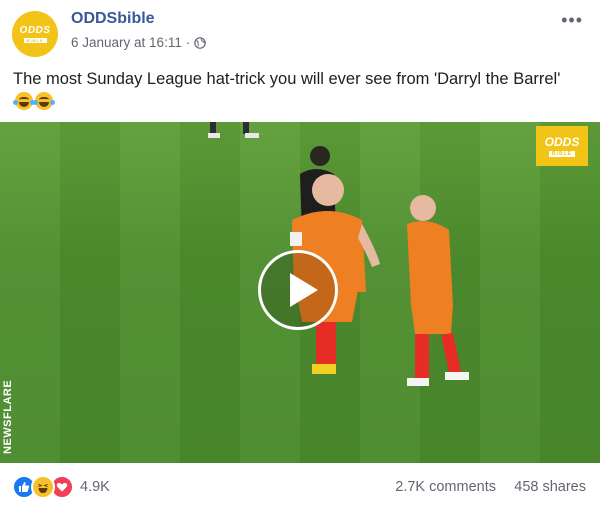 The height and width of the screenshot is (508, 600). What do you see at coordinates (200, 42) in the screenshot?
I see `globe-icon` at bounding box center [200, 42].